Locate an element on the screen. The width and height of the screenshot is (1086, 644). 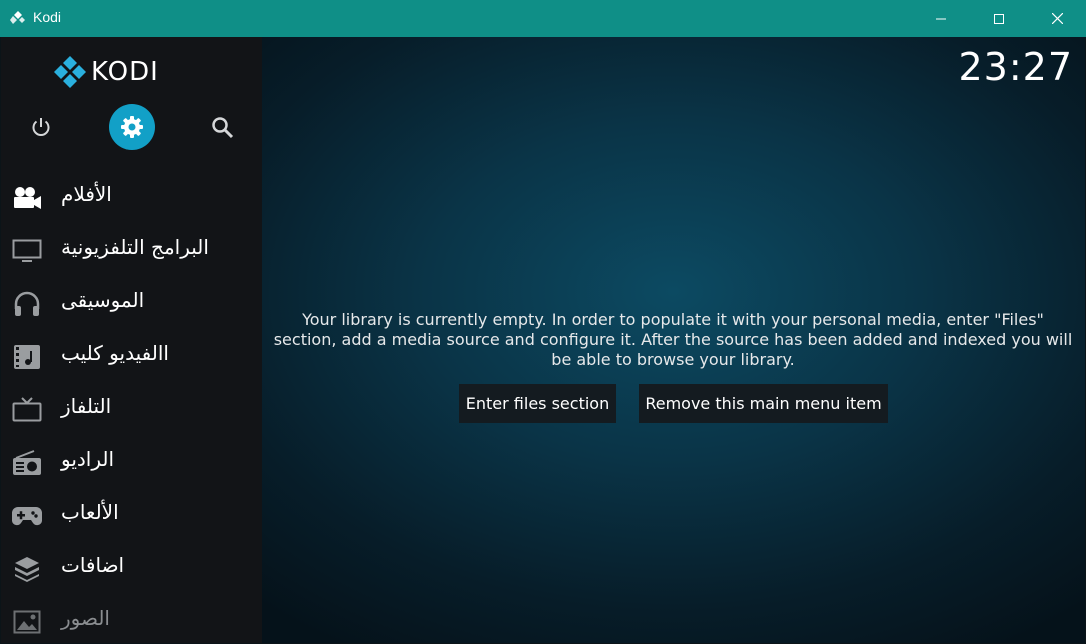
power-button is located at coordinates (41, 127).